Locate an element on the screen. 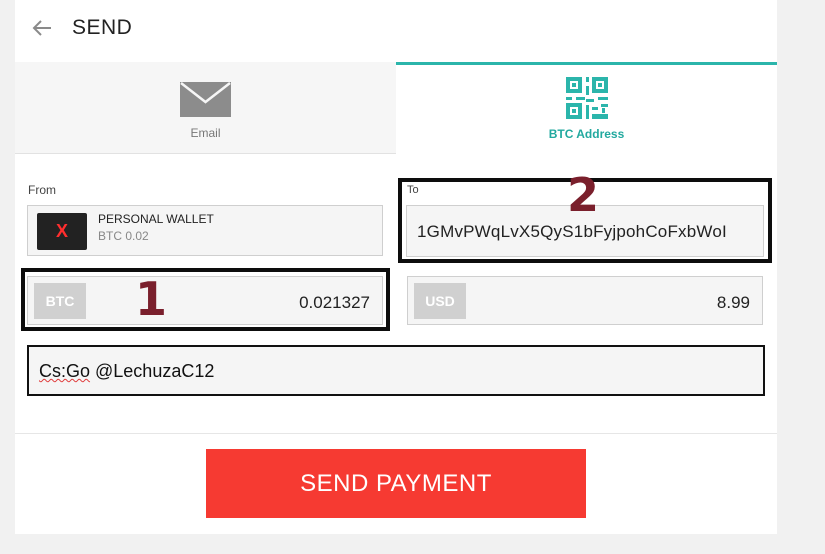 This screenshot has height=554, width=825. wallet-balance: BTC 0.02 is located at coordinates (123, 236).